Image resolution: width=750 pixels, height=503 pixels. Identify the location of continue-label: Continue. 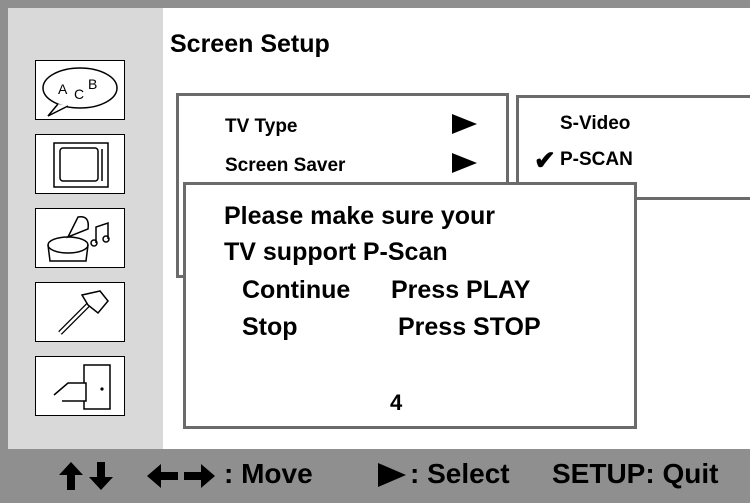
(296, 290).